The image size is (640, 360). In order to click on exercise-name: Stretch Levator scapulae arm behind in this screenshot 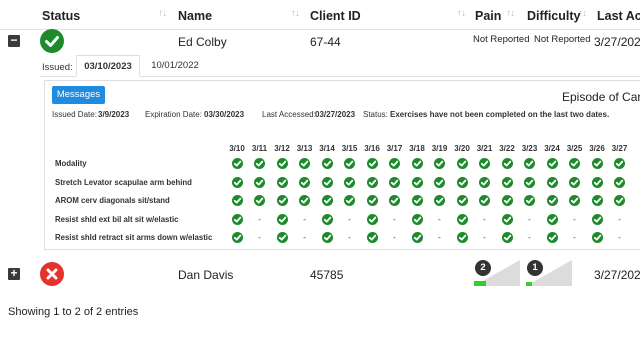, I will do `click(123, 182)`.